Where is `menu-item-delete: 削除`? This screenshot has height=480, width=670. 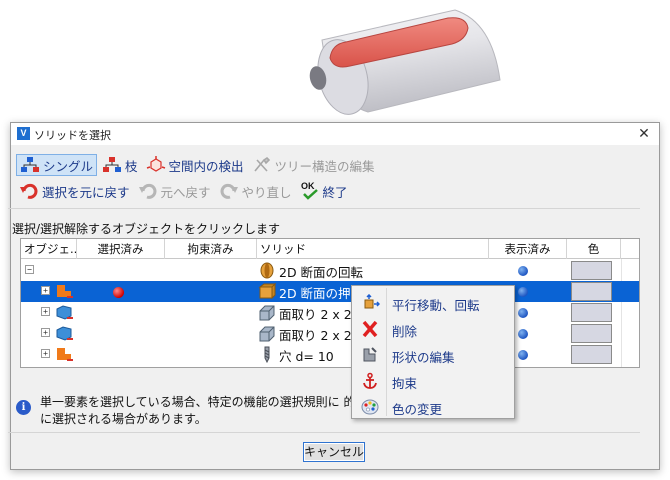 menu-item-delete: 削除 is located at coordinates (433, 329).